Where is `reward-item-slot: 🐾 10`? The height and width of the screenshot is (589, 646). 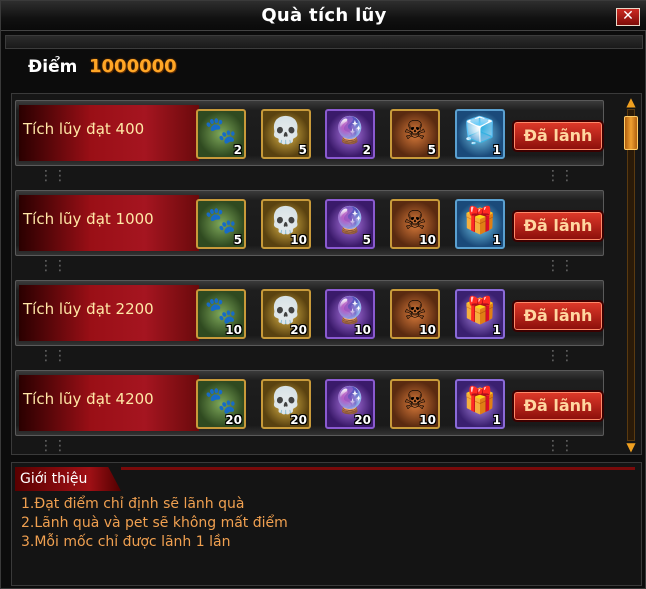
reward-item-slot: 🐾 10 is located at coordinates (221, 314).